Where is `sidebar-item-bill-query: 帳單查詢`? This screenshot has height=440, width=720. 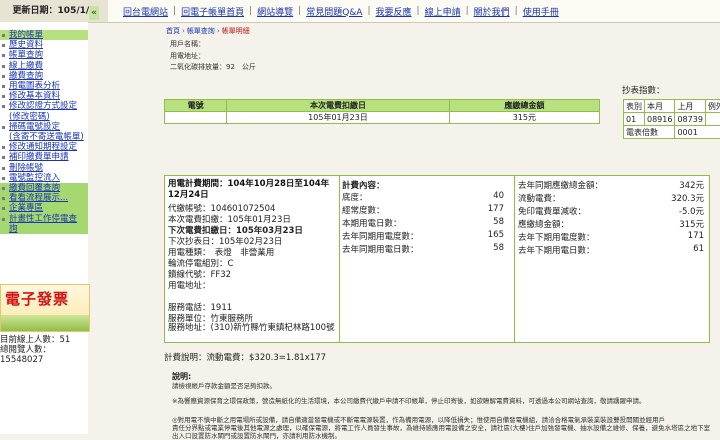
sidebar-item-bill-query: 帳單查詢 is located at coordinates (44, 55).